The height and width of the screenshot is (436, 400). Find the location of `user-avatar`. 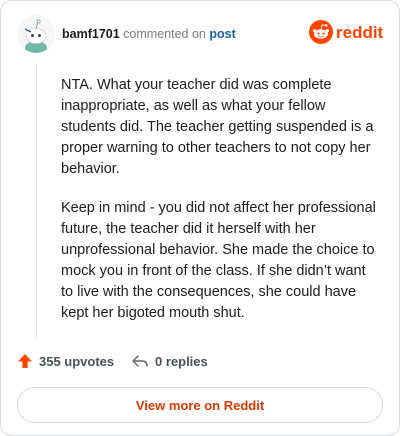

user-avatar is located at coordinates (36, 34).